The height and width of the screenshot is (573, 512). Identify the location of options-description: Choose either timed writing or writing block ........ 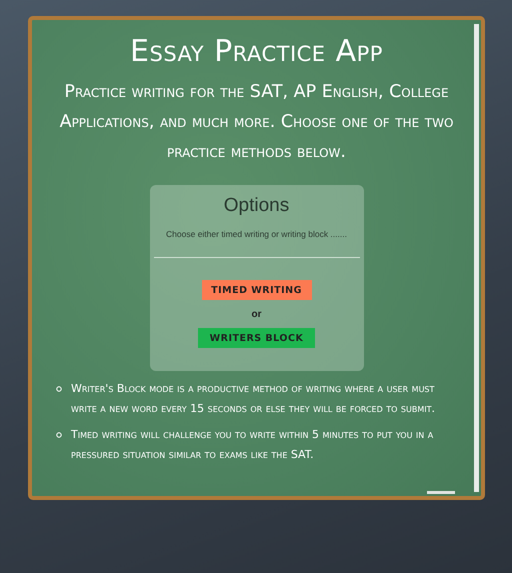
(256, 234).